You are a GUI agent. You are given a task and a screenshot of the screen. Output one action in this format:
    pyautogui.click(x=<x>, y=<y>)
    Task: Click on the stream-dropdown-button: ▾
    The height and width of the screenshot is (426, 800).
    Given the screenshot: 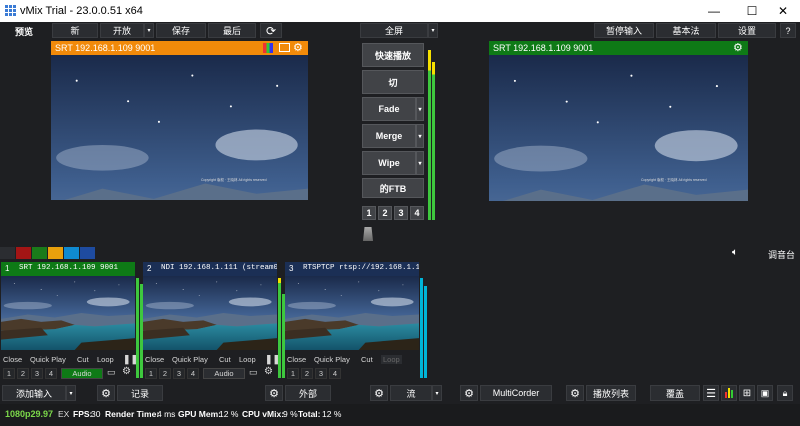 What is the action you would take?
    pyautogui.click(x=437, y=393)
    